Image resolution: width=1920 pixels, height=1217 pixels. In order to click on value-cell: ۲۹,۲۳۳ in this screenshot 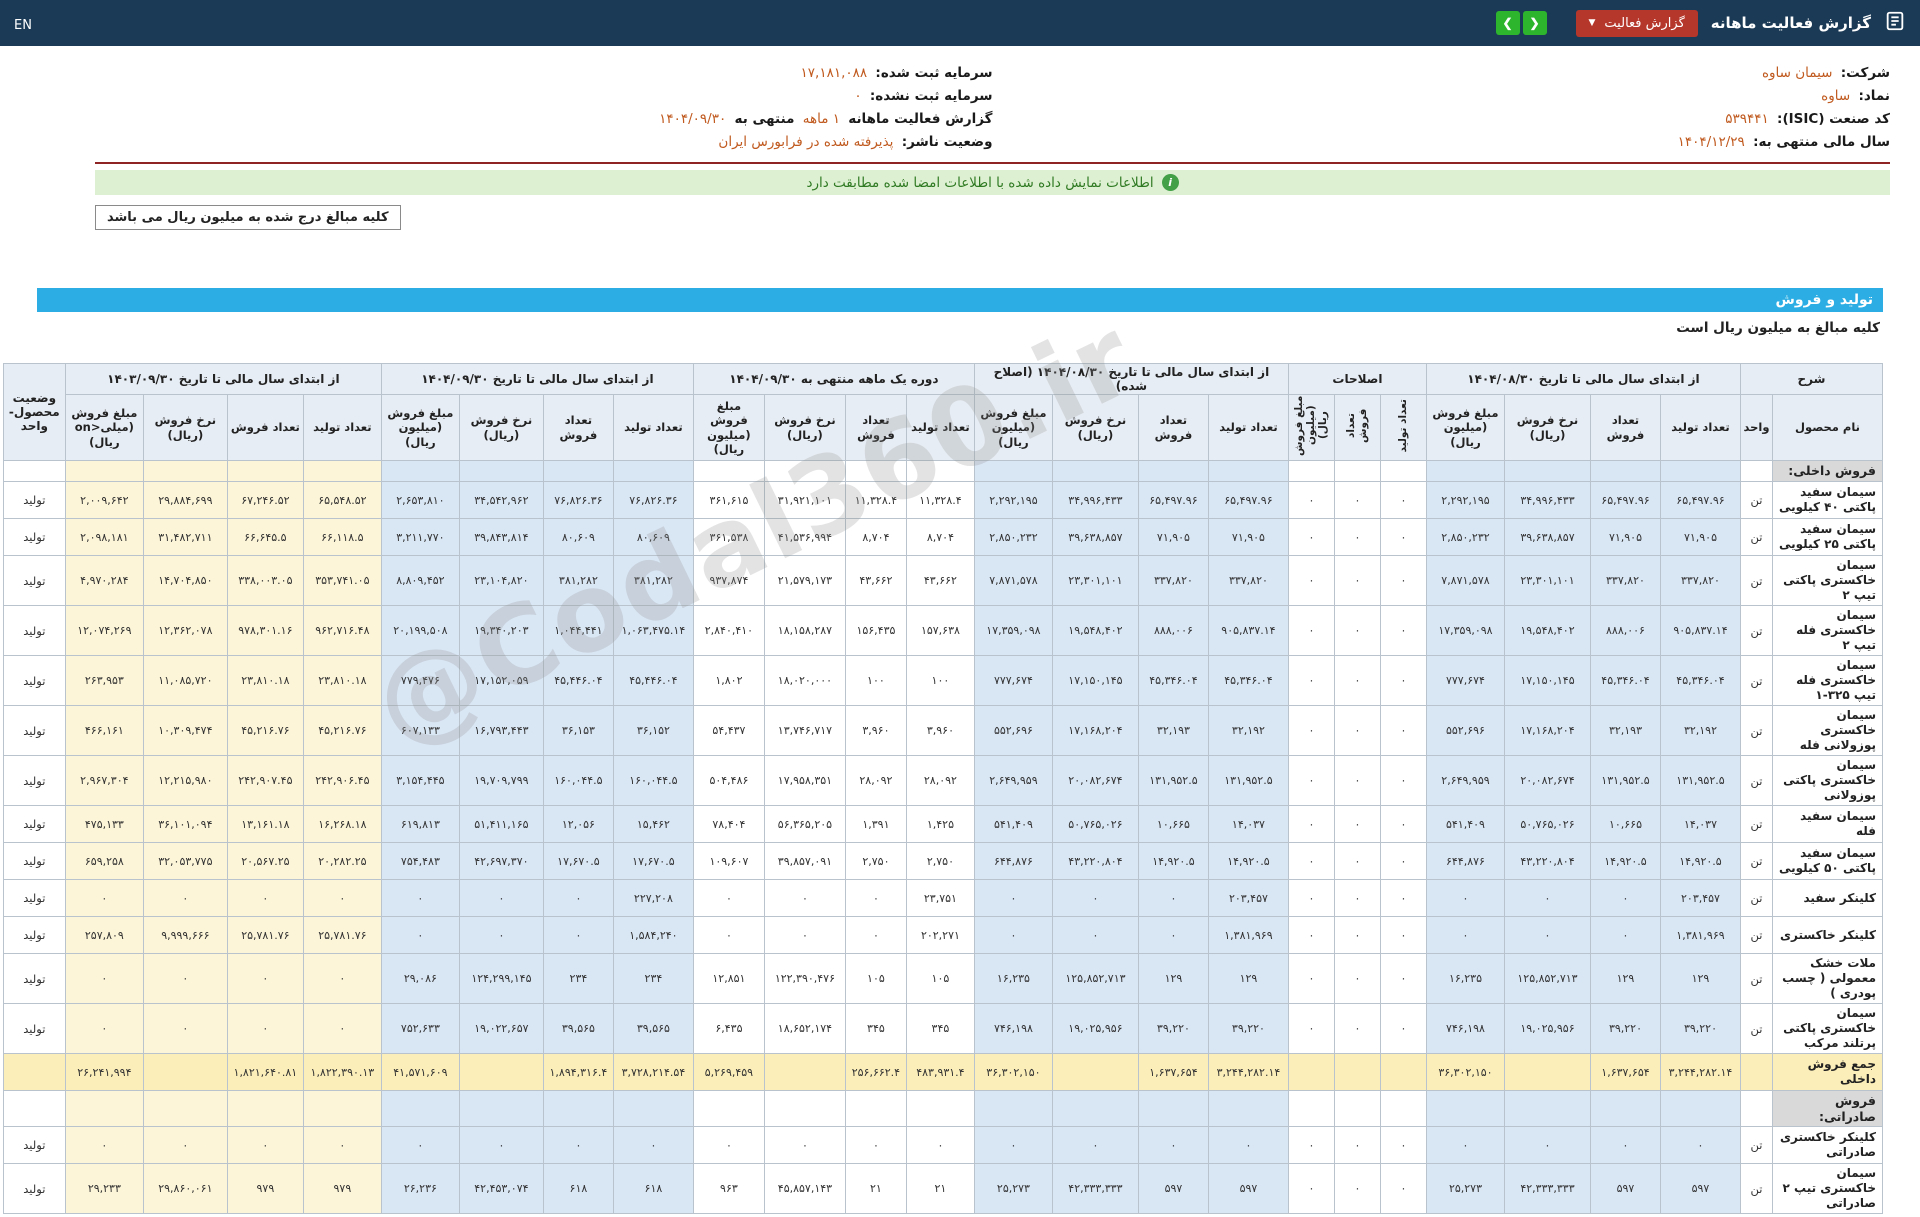, I will do `click(104, 1189)`.